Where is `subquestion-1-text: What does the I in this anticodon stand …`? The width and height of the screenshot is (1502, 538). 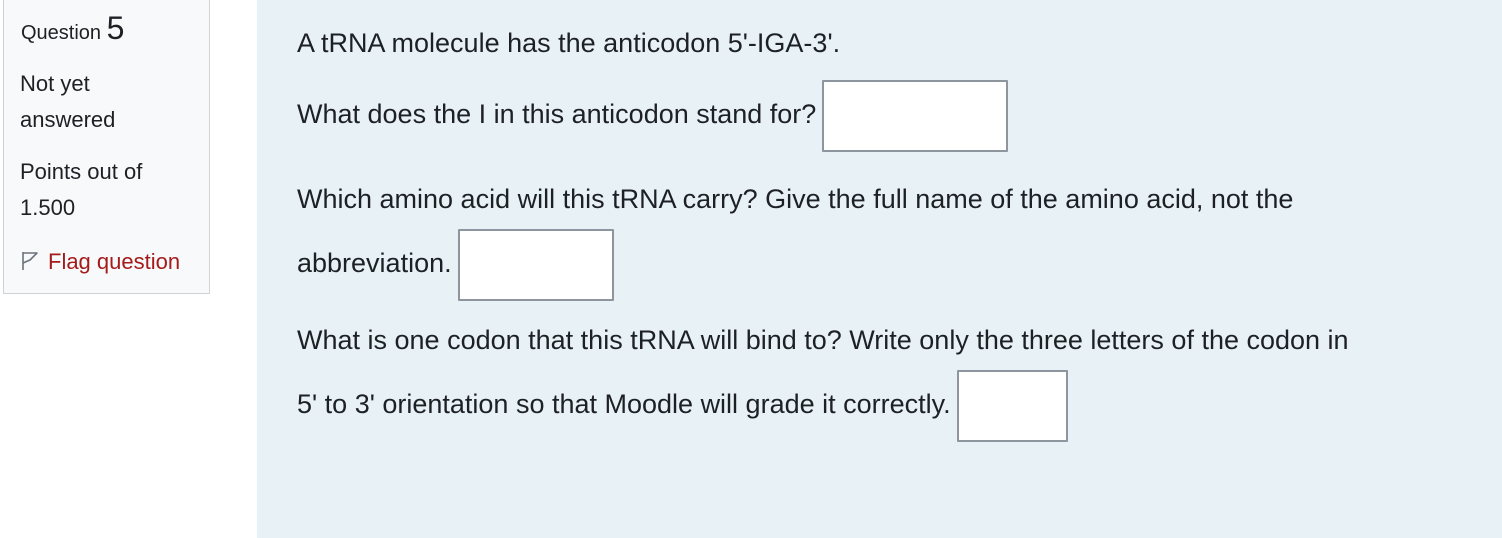
subquestion-1-text: What does the I in this anticodon stand … is located at coordinates (557, 114).